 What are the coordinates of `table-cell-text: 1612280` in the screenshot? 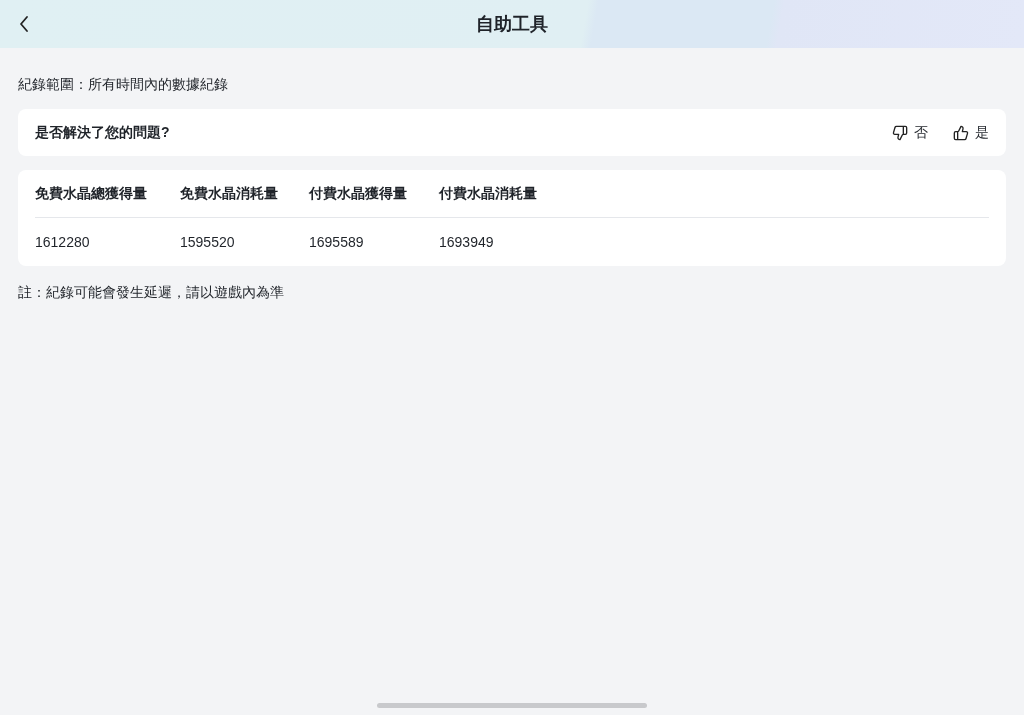 It's located at (63, 242).